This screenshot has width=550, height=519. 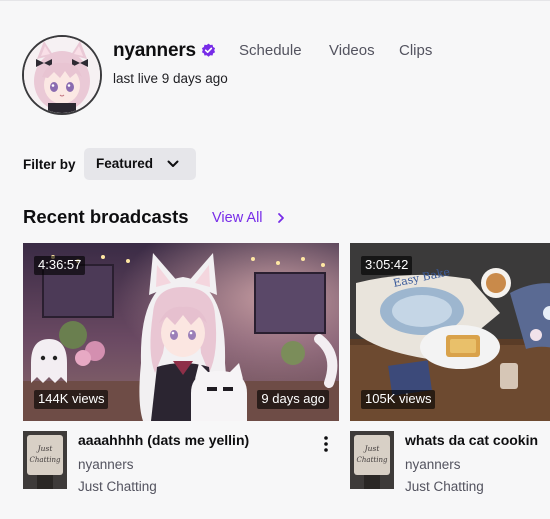 I want to click on chevron-right-icon, so click(x=281, y=218).